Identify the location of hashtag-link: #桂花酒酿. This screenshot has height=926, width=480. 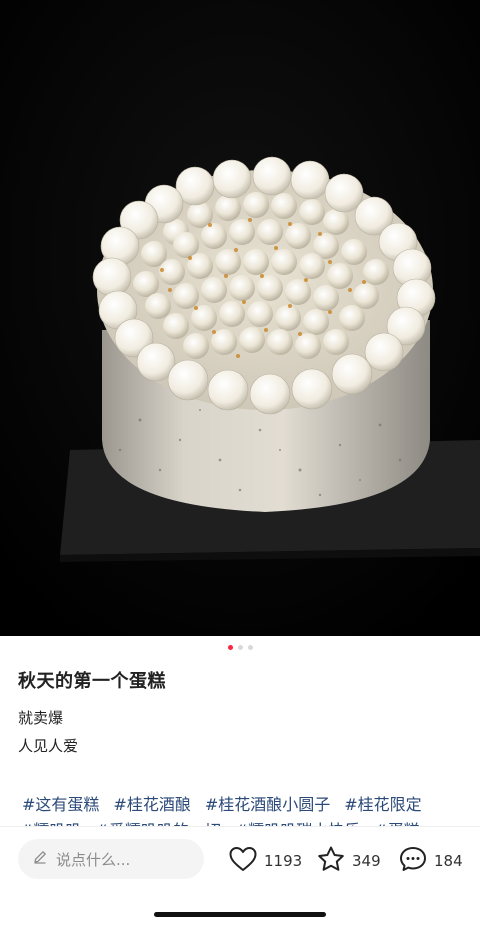
(151, 803).